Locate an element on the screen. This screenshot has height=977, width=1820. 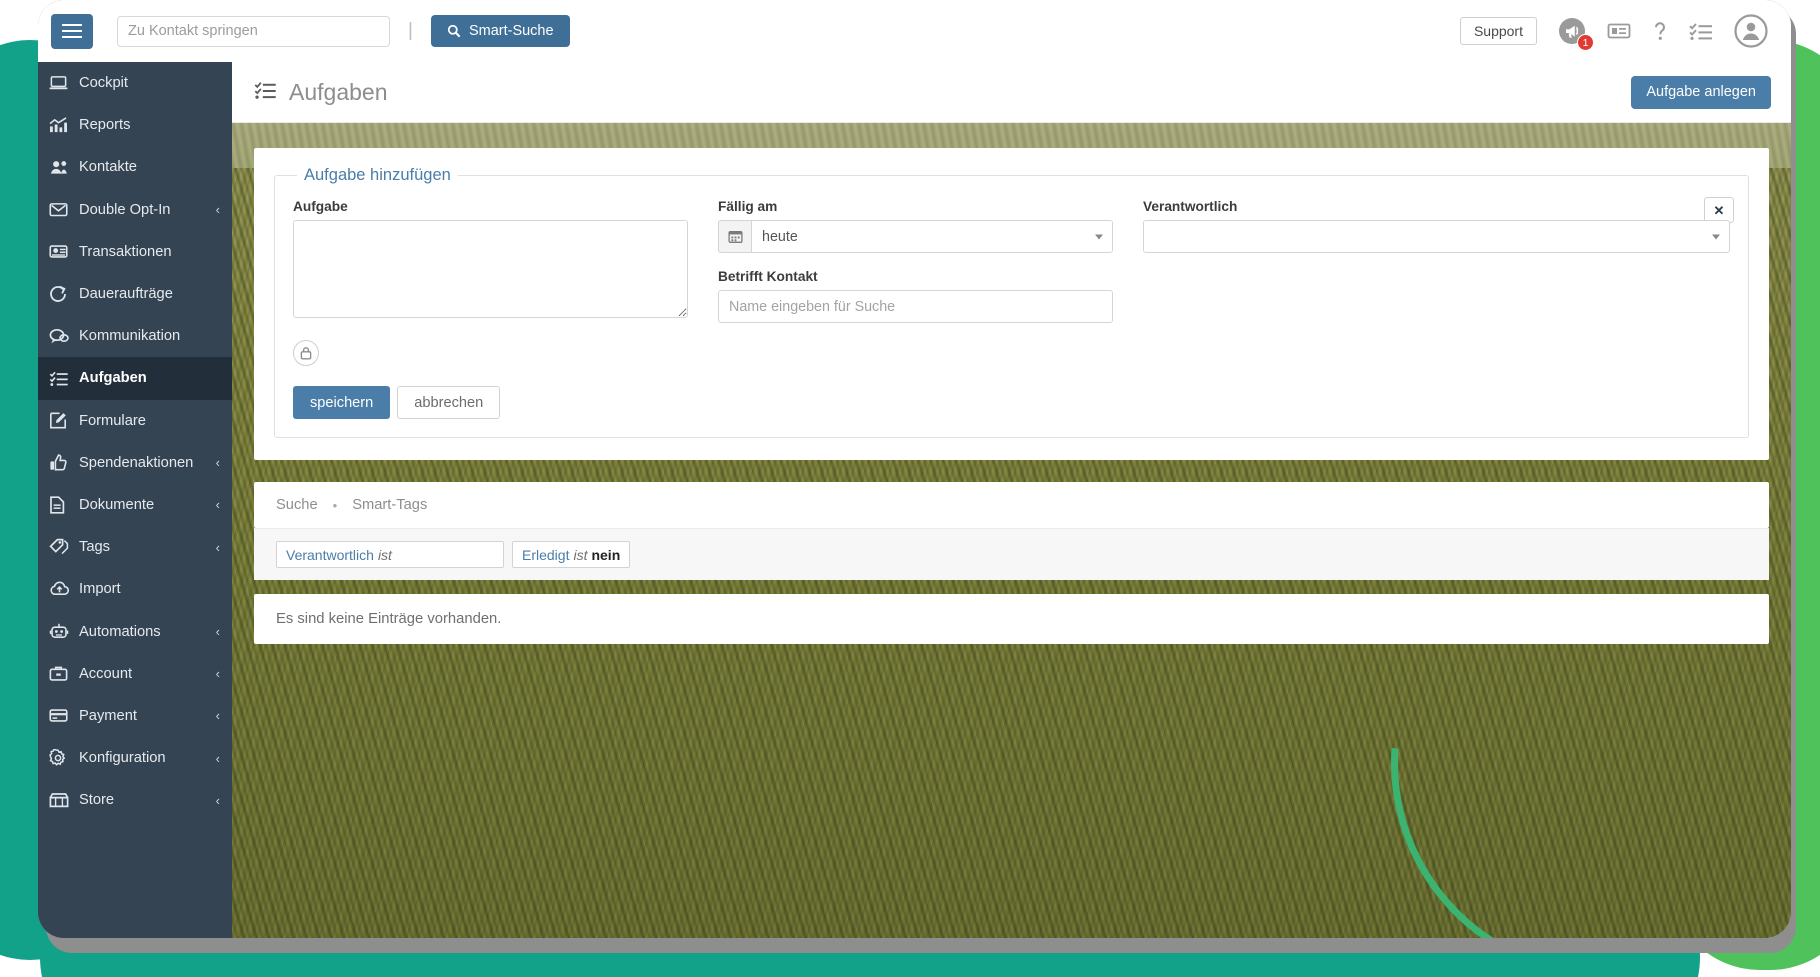
create-task-button: Aufgabe anlegen is located at coordinates (1701, 92).